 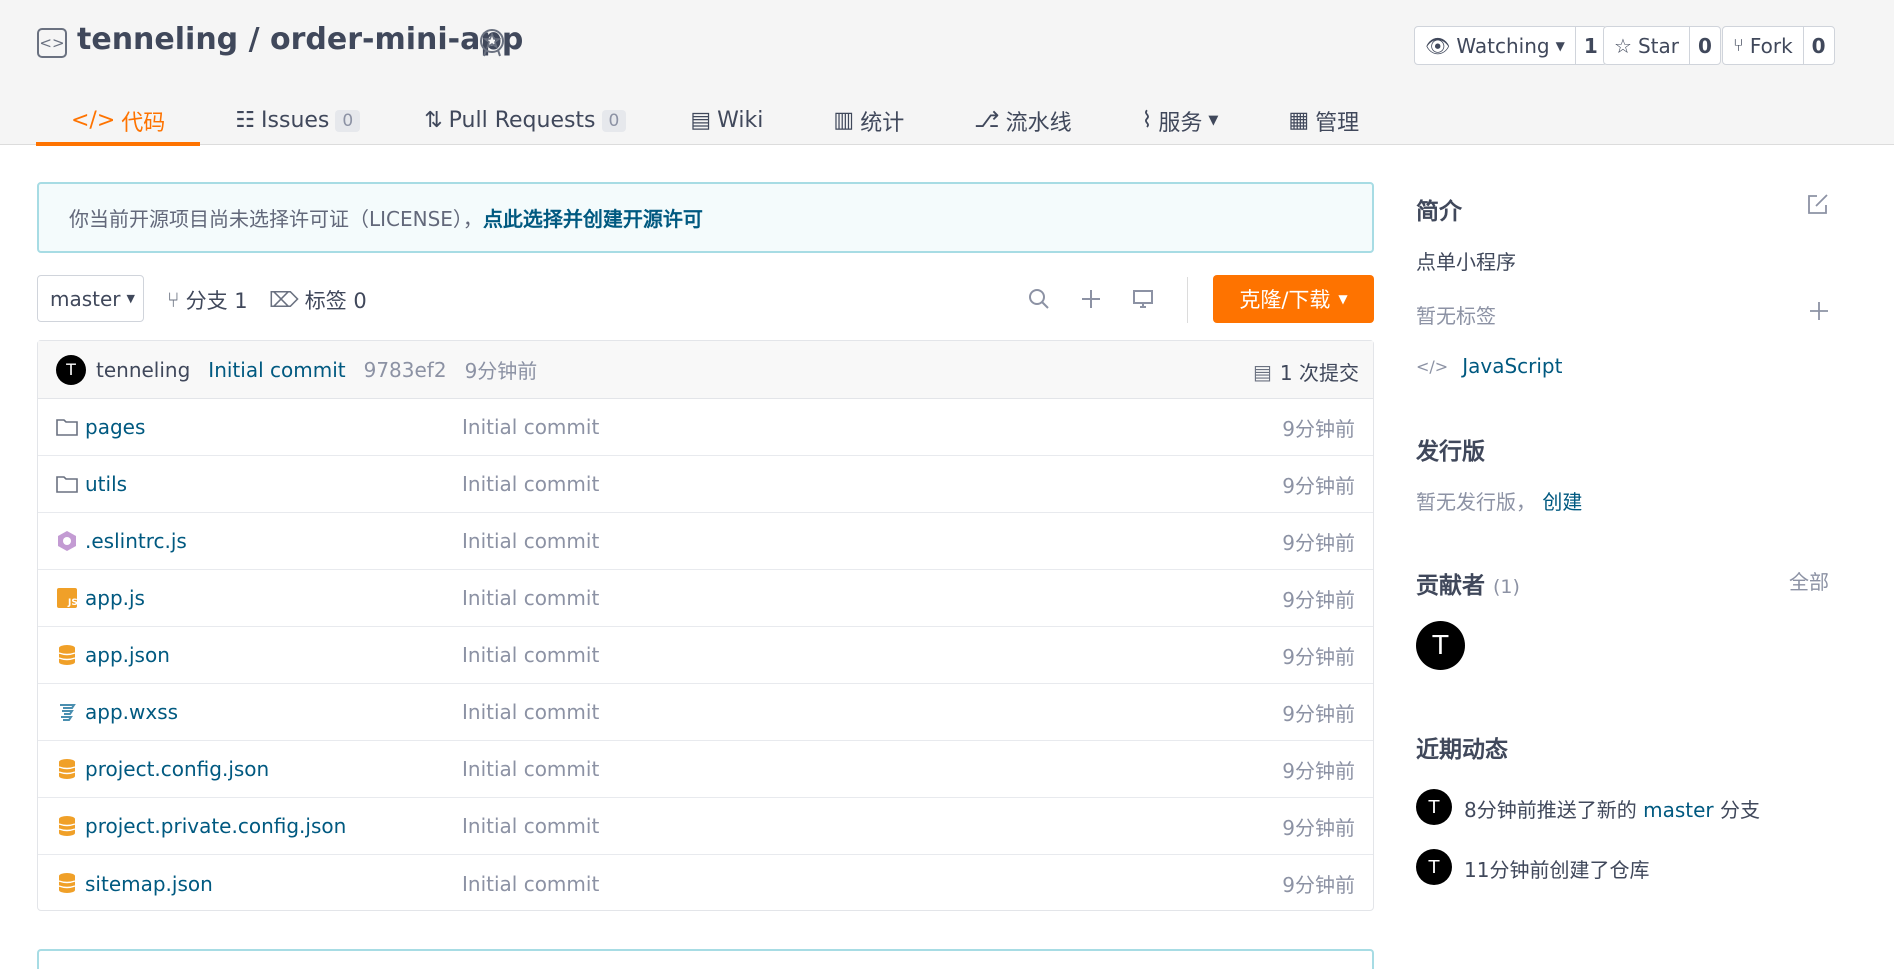 I want to click on file-name: project.config.json, so click(x=177, y=769).